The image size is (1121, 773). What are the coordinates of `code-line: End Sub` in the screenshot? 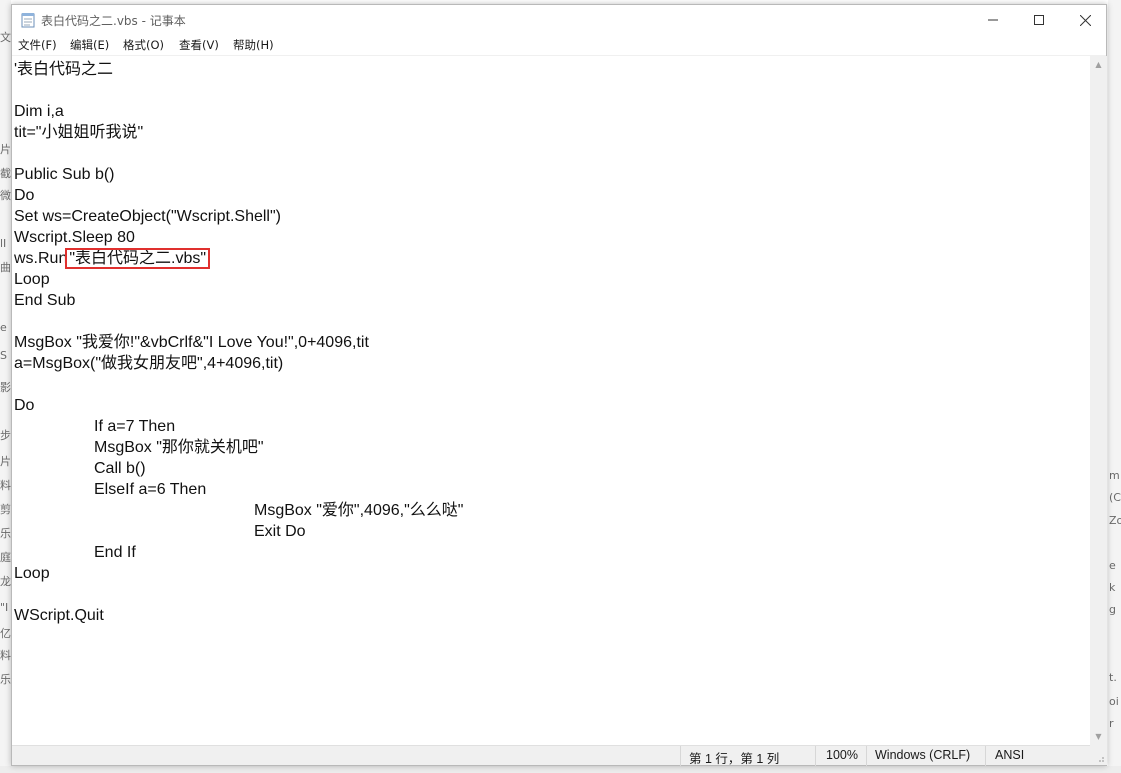 It's located at (45, 300).